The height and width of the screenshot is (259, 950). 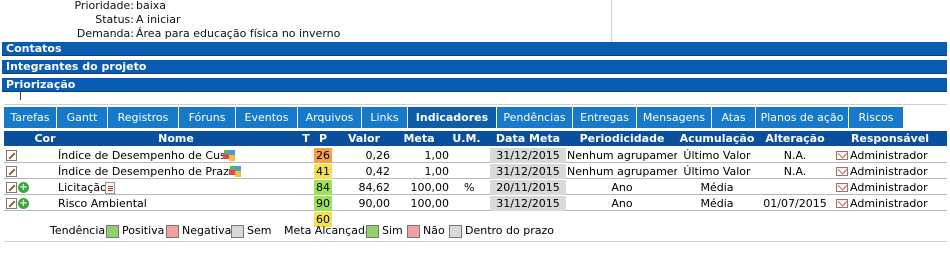 I want to click on tab-atas: Atas, so click(x=734, y=117).